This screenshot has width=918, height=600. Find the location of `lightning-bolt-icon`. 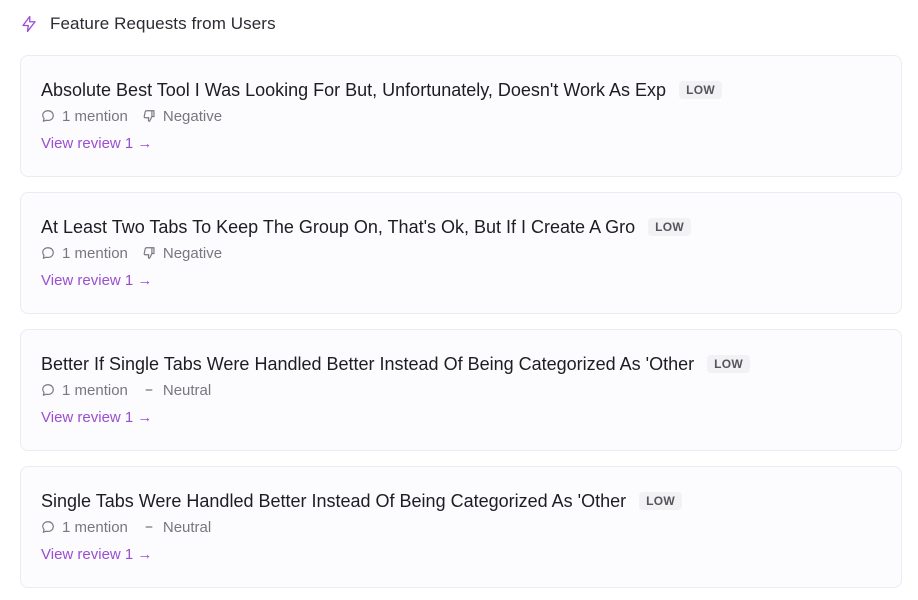

lightning-bolt-icon is located at coordinates (29, 24).